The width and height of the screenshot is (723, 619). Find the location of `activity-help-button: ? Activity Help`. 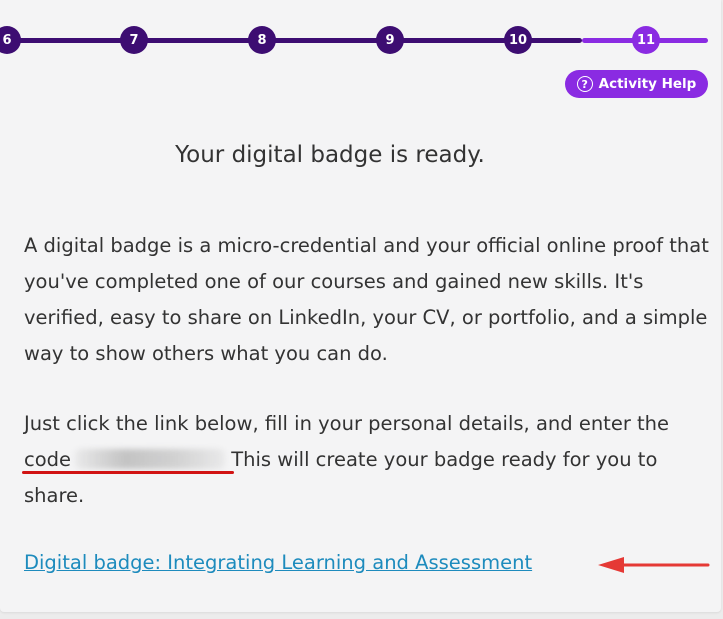

activity-help-button: ? Activity Help is located at coordinates (636, 84).